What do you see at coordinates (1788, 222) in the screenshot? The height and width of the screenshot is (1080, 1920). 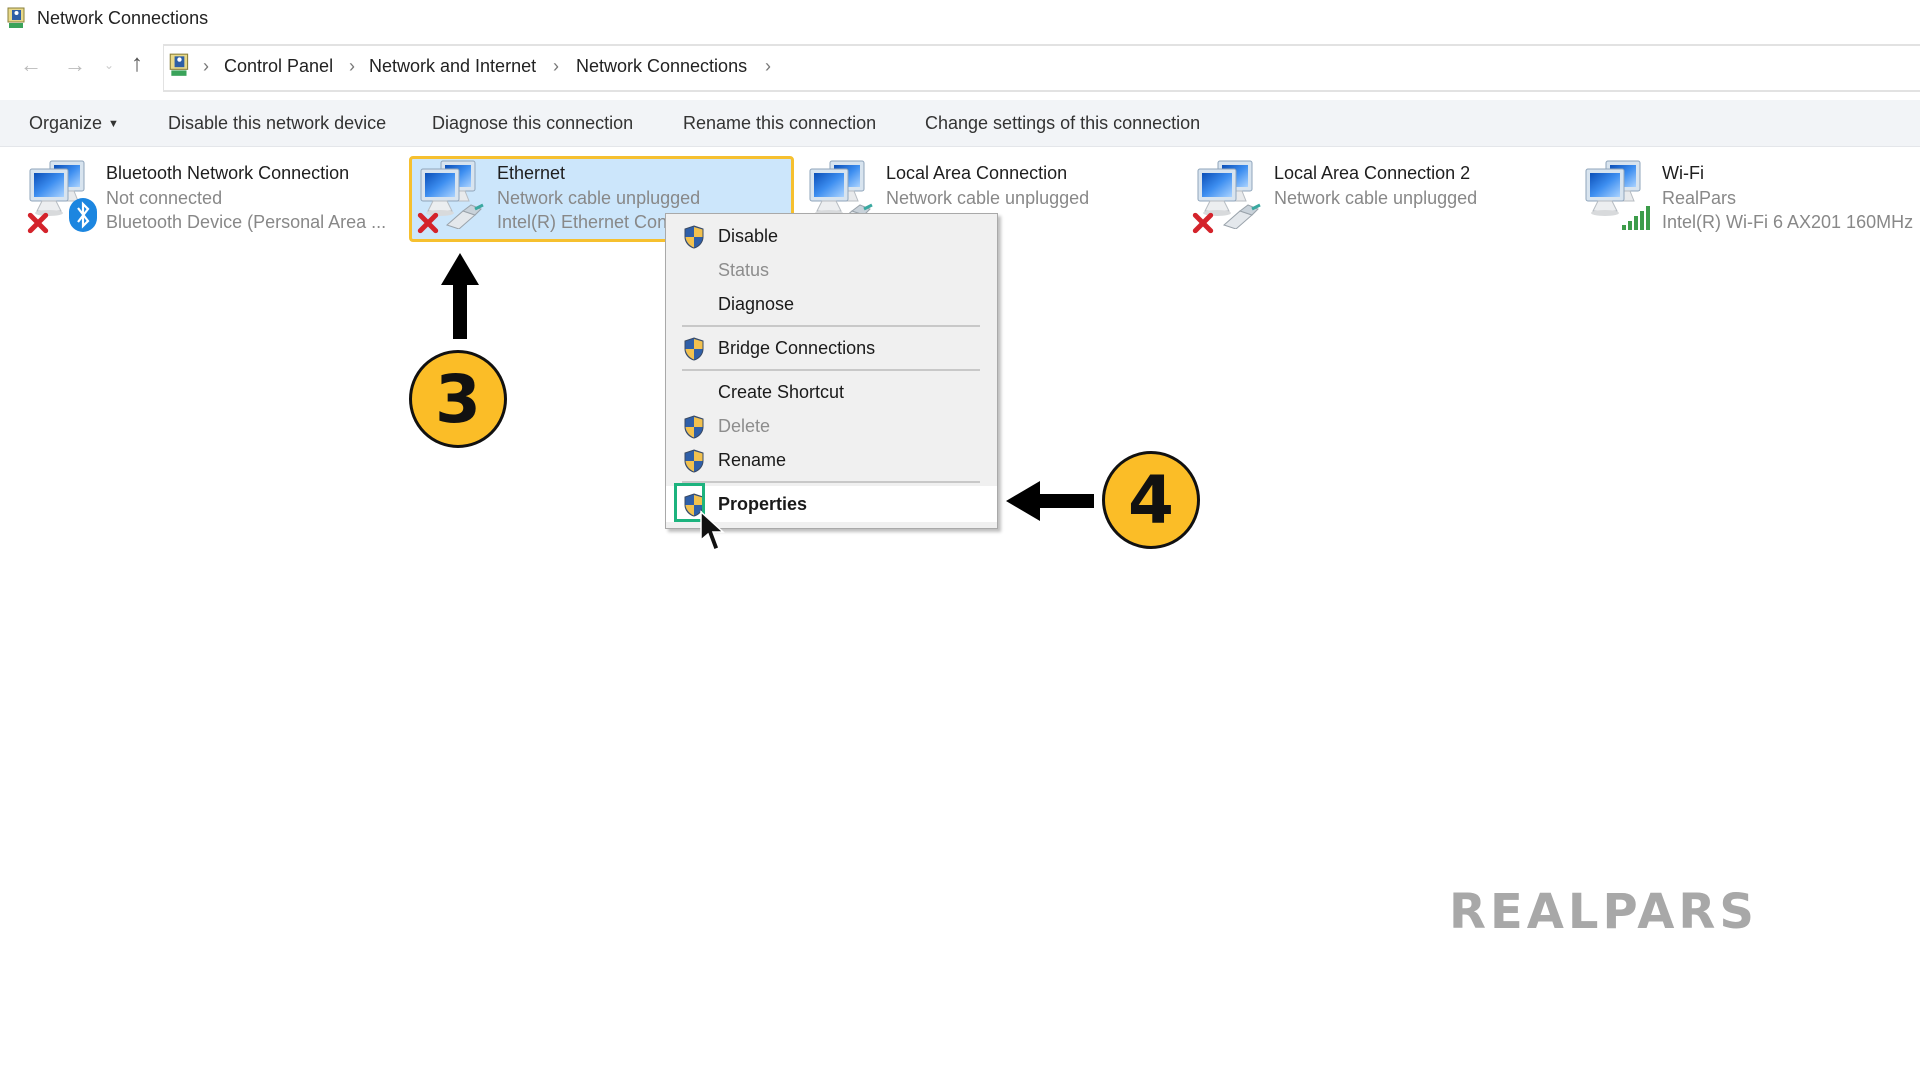 I see `connection-device: Intel(R) Wi-Fi 6 AX201 160MHz` at bounding box center [1788, 222].